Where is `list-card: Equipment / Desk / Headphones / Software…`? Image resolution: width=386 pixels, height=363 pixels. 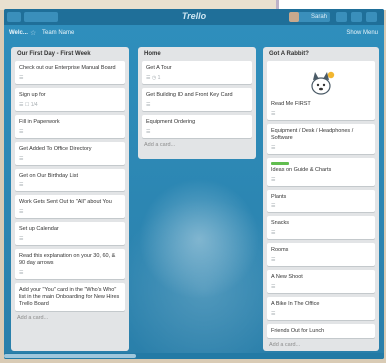 list-card: Equipment / Desk / Headphones / Software… is located at coordinates (321, 138).